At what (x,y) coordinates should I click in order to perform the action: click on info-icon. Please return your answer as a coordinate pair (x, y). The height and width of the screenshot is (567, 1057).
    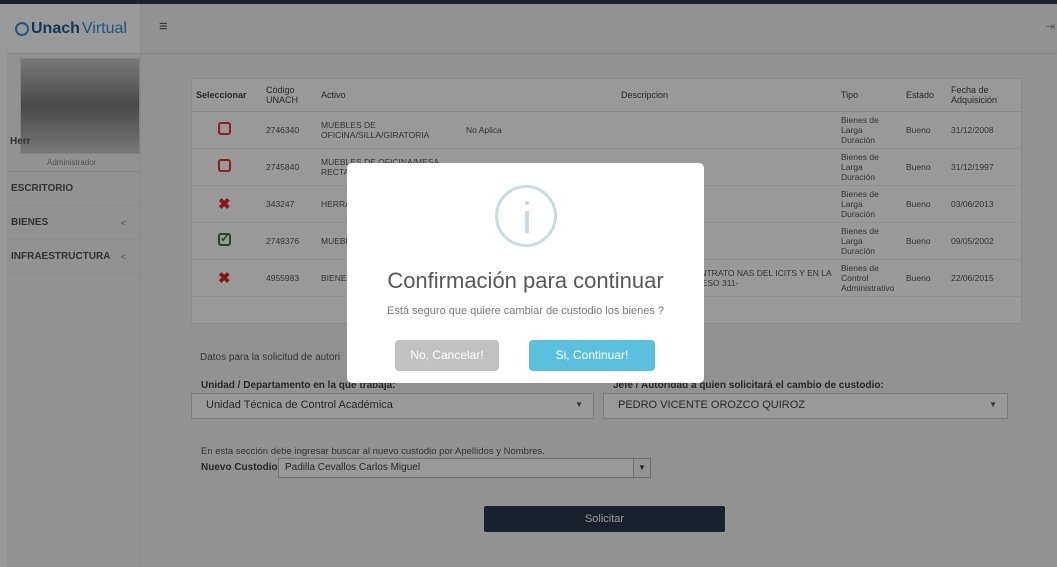
    Looking at the image, I should click on (526, 216).